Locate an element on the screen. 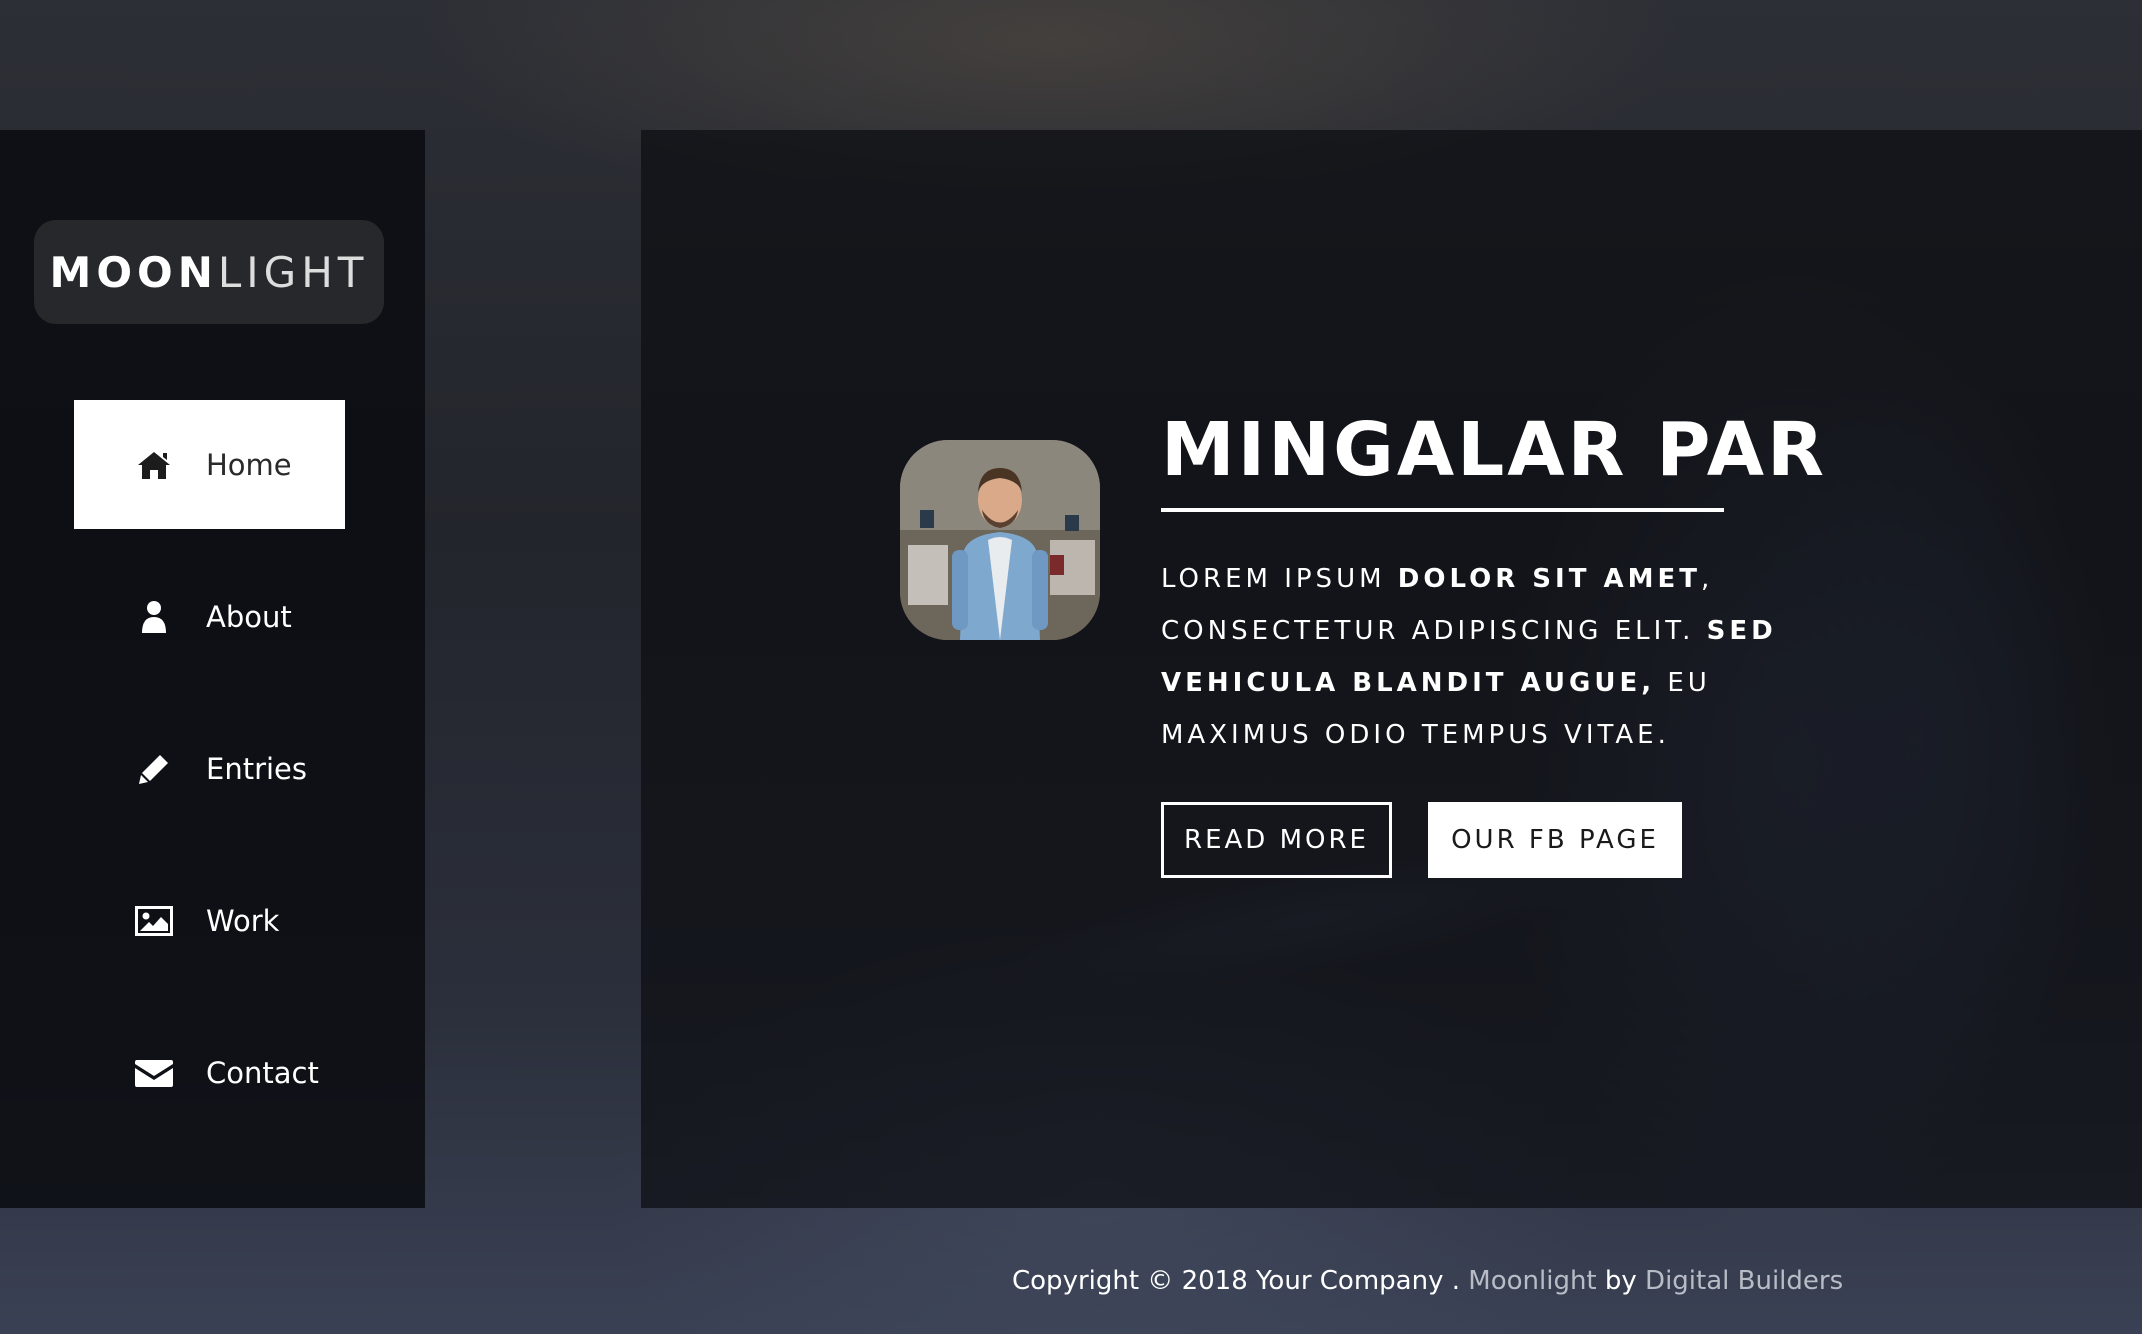 The height and width of the screenshot is (1334, 2142). sidebar-item-about: About is located at coordinates (209, 616).